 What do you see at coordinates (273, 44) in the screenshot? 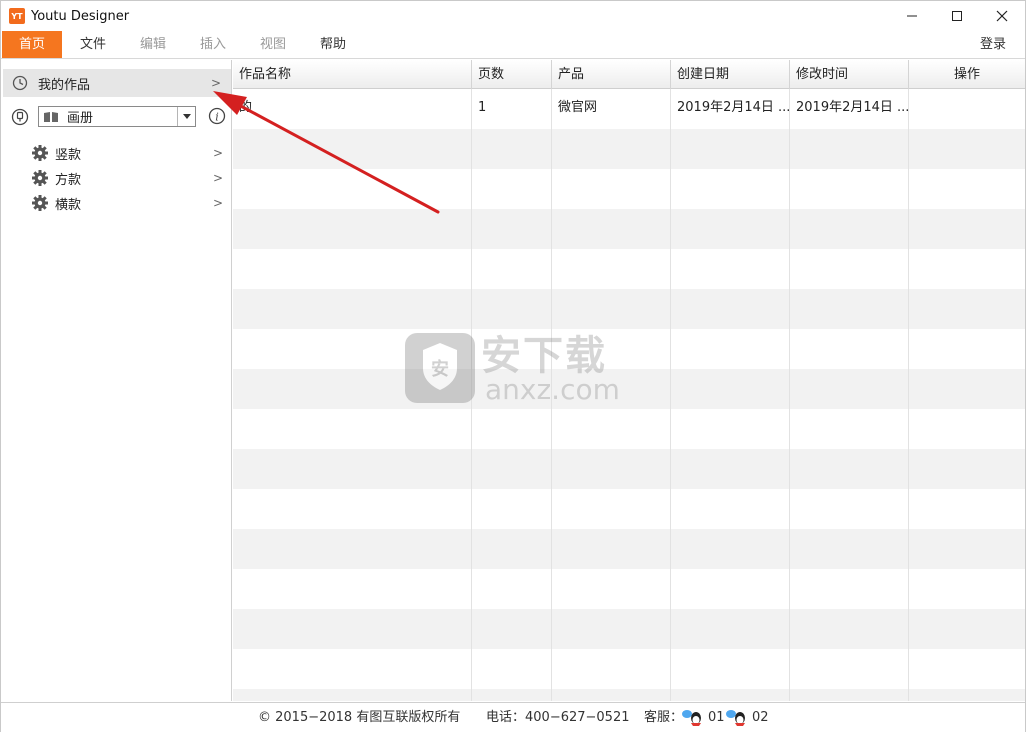
I see `menu-view: 视图` at bounding box center [273, 44].